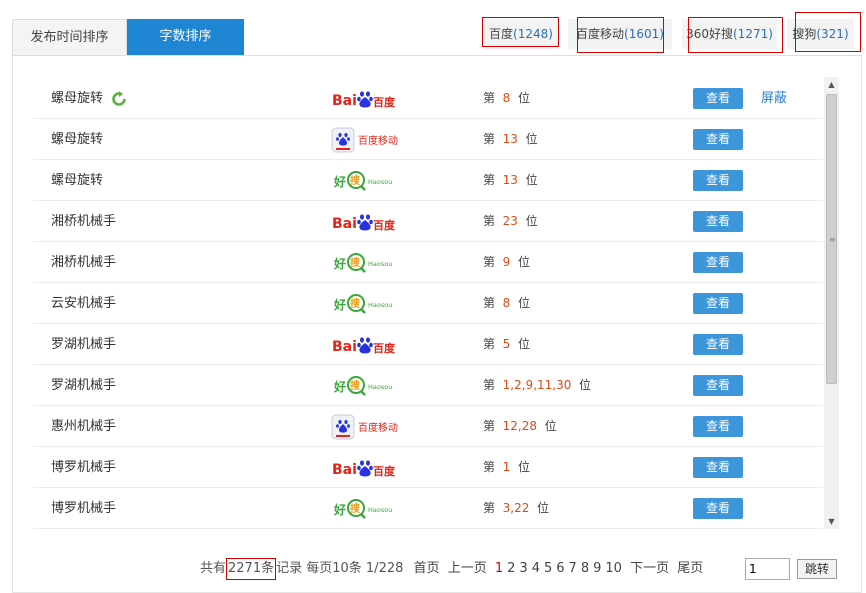  I want to click on rank-number: 1,2,9,11,30, so click(537, 385).